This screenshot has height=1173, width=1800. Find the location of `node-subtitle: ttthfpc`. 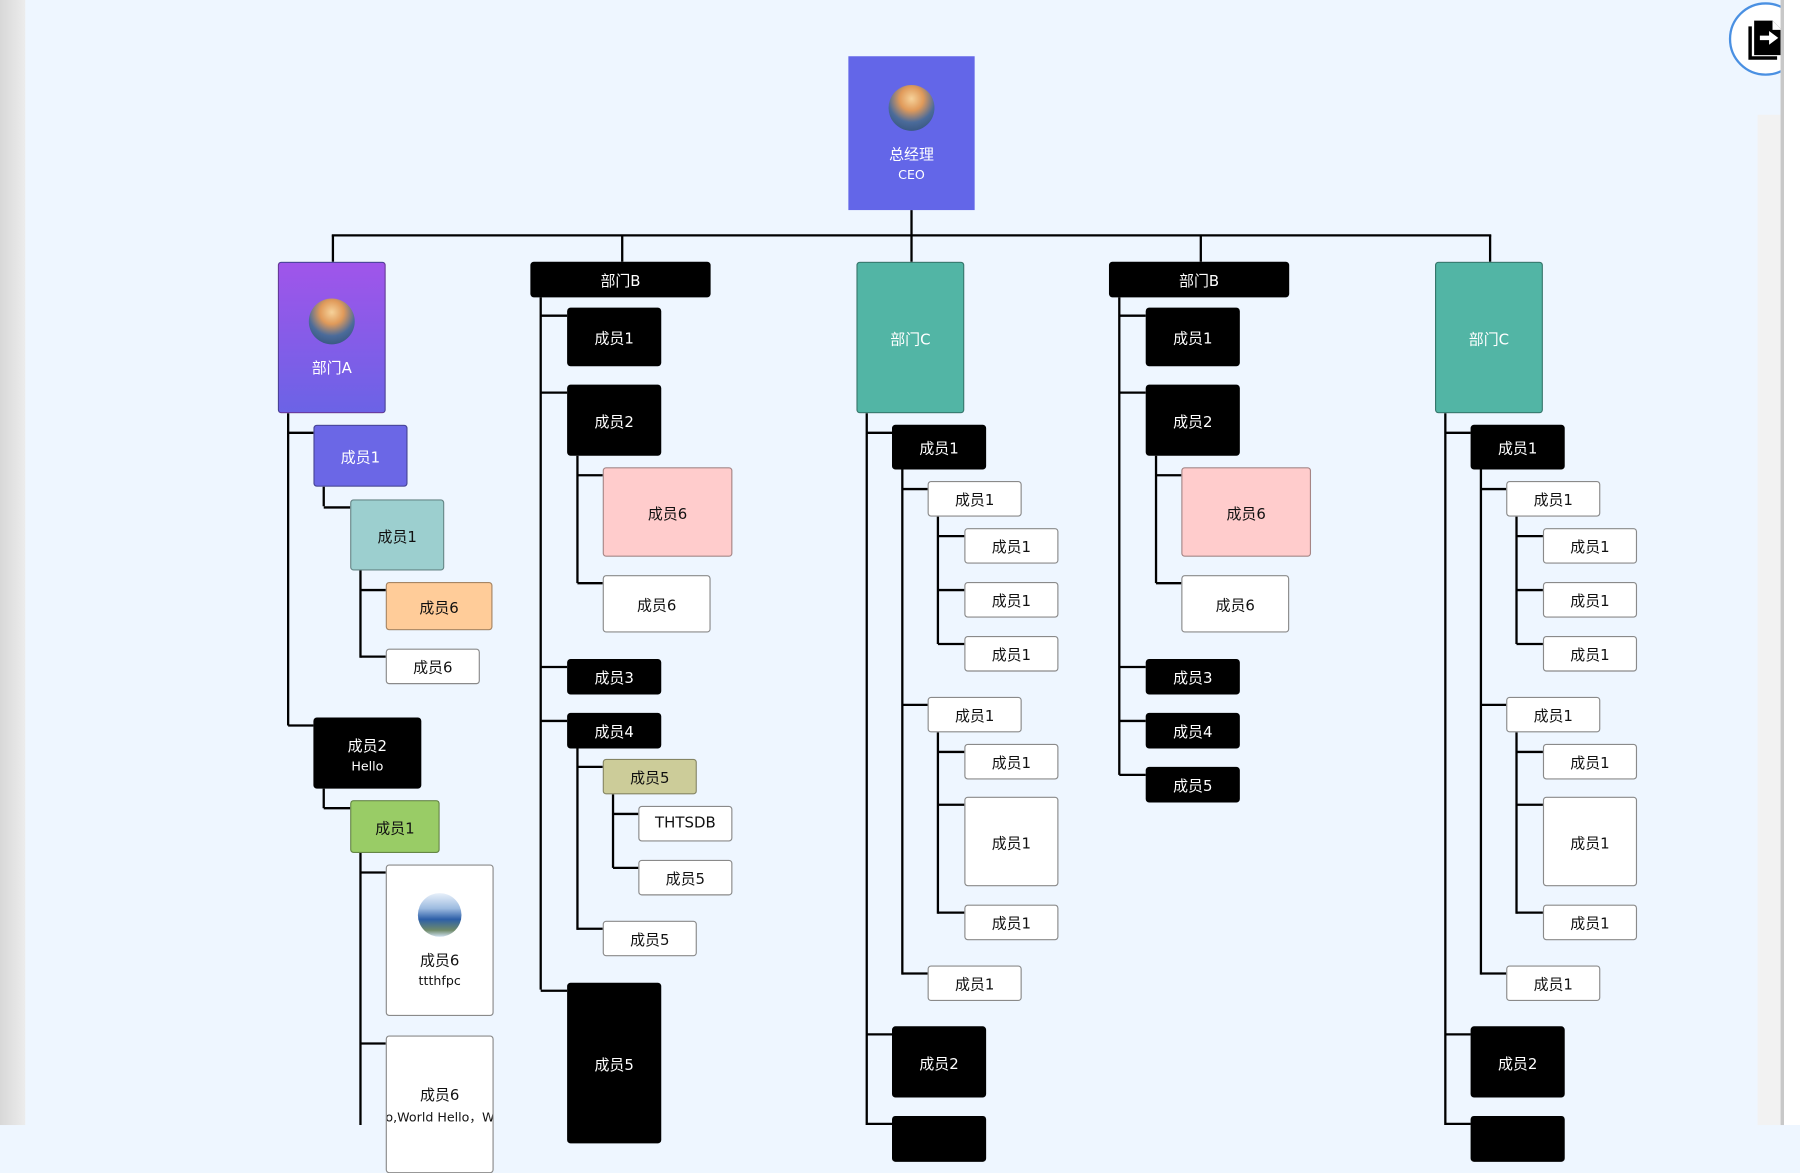

node-subtitle: ttthfpc is located at coordinates (439, 980).